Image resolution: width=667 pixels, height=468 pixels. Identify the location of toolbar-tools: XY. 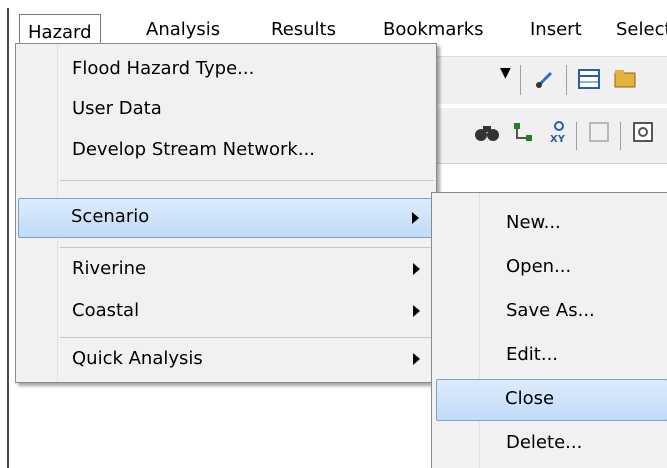
(551, 136).